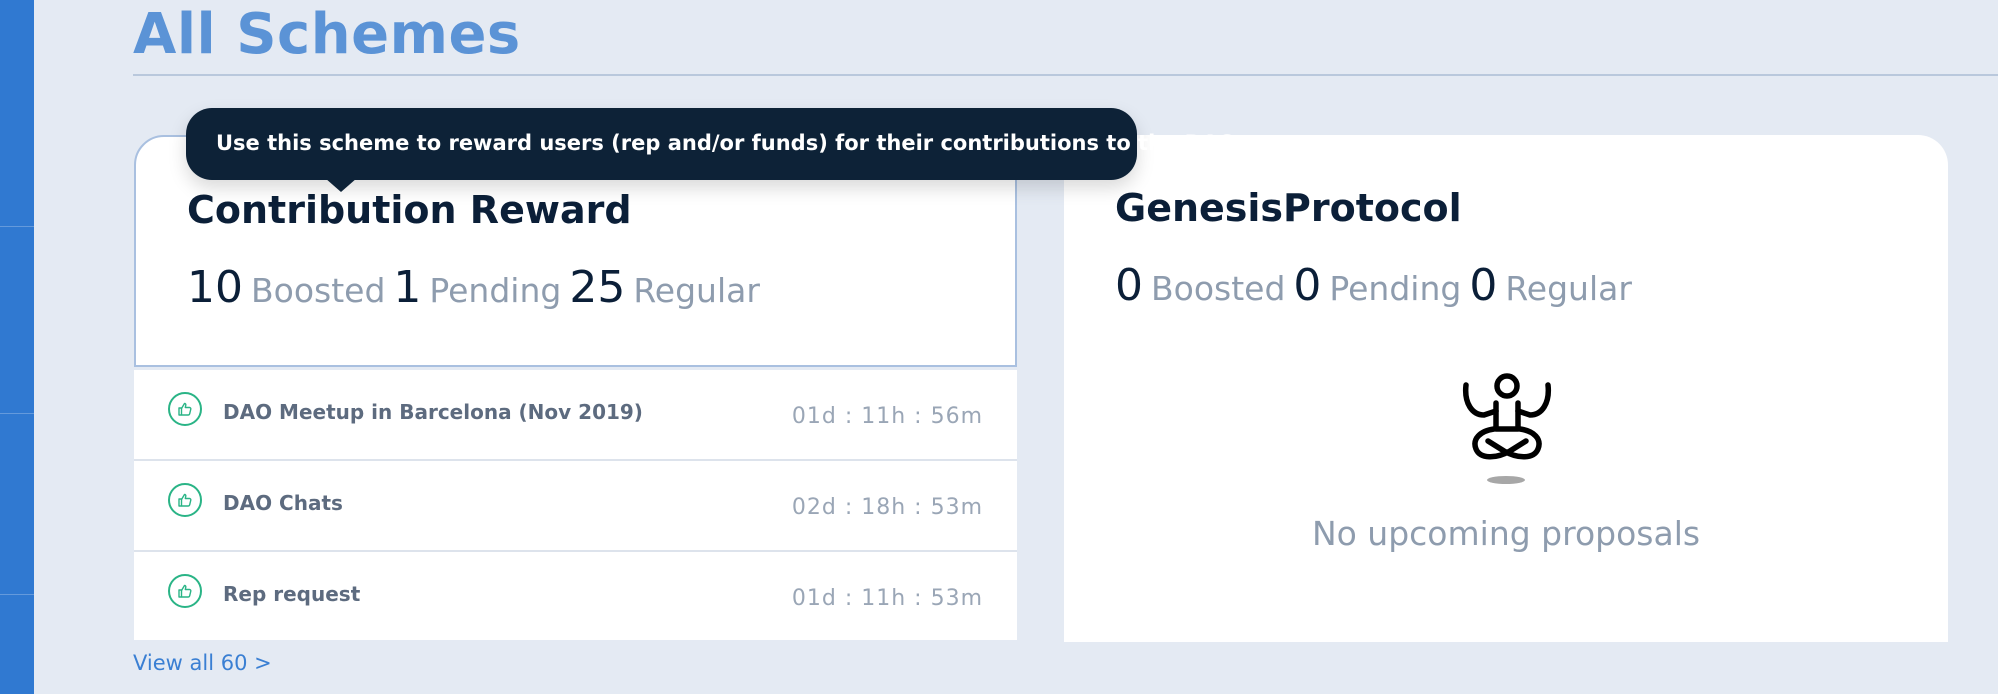 This screenshot has height=694, width=1998. What do you see at coordinates (597, 287) in the screenshot?
I see `regular-count: 25` at bounding box center [597, 287].